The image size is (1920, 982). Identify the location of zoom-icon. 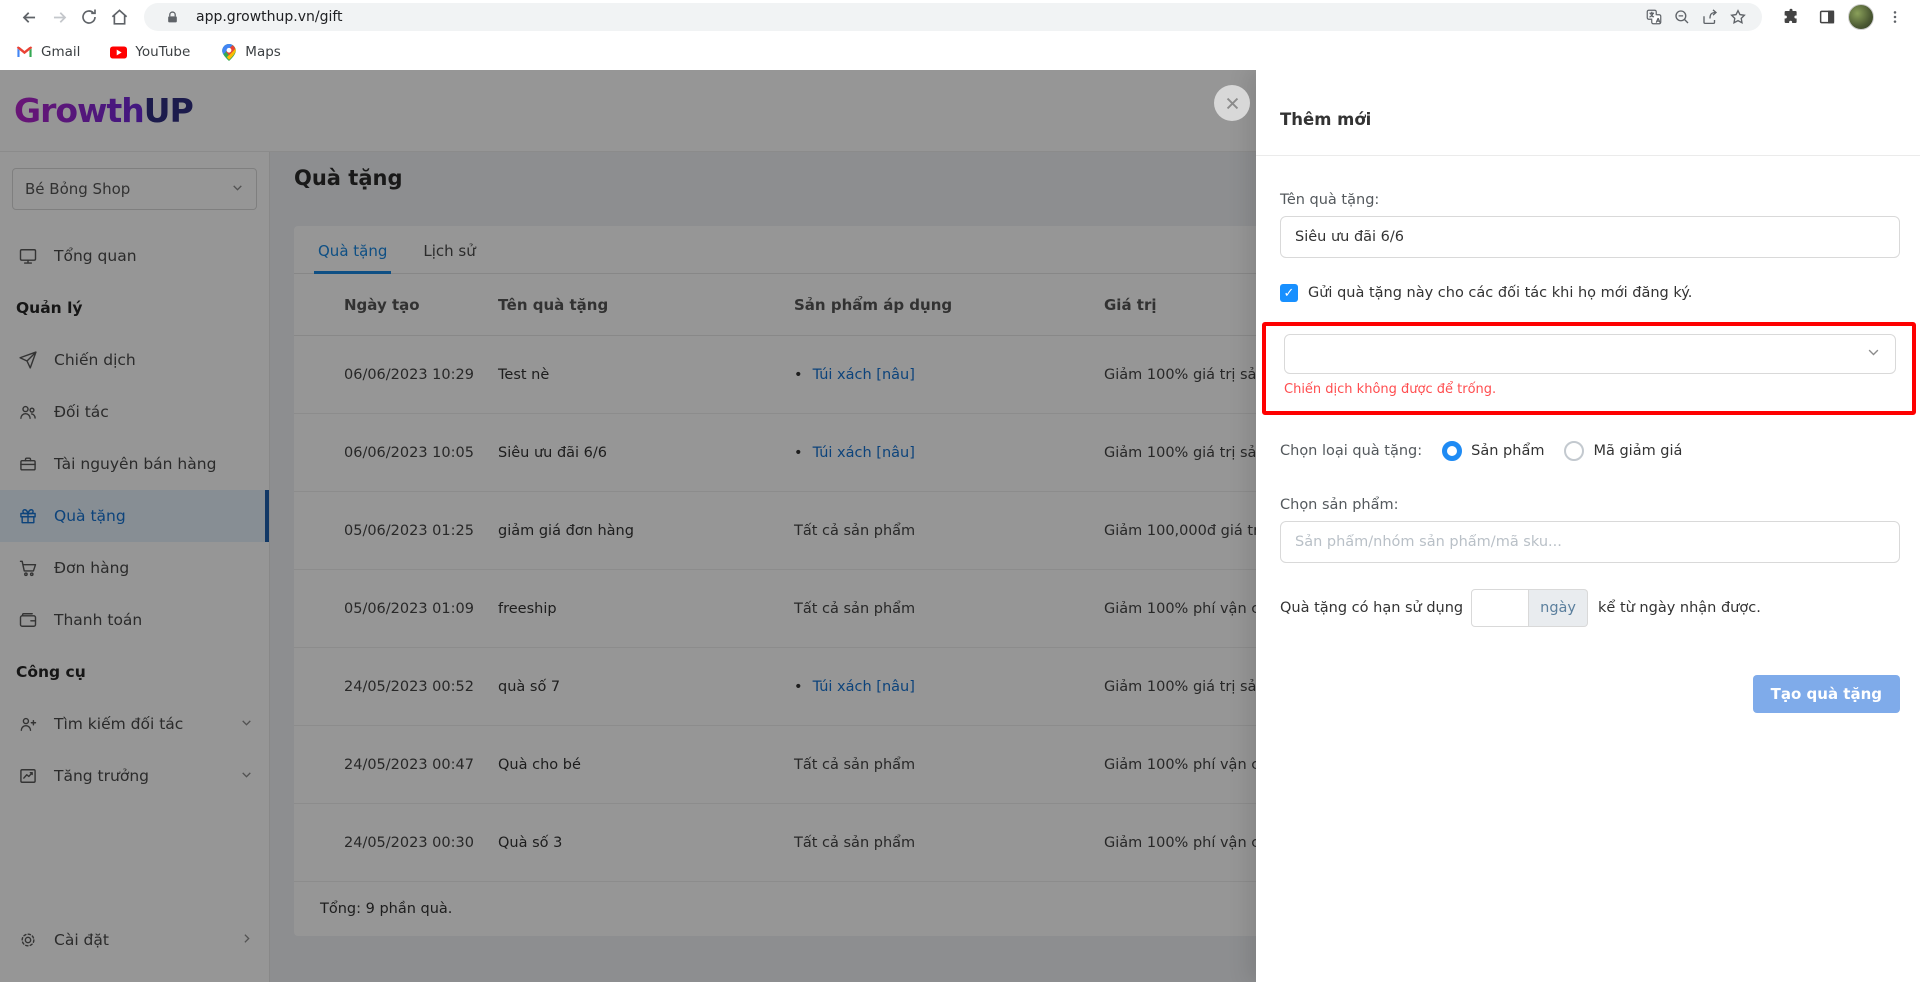
(1682, 17).